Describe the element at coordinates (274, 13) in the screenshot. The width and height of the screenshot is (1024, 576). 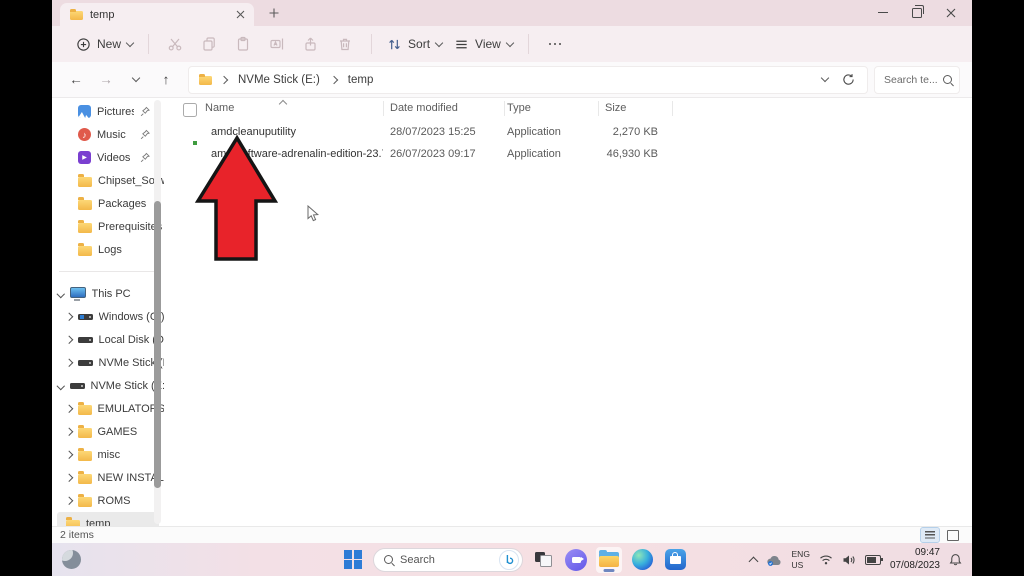
I see `new-tab-button` at that location.